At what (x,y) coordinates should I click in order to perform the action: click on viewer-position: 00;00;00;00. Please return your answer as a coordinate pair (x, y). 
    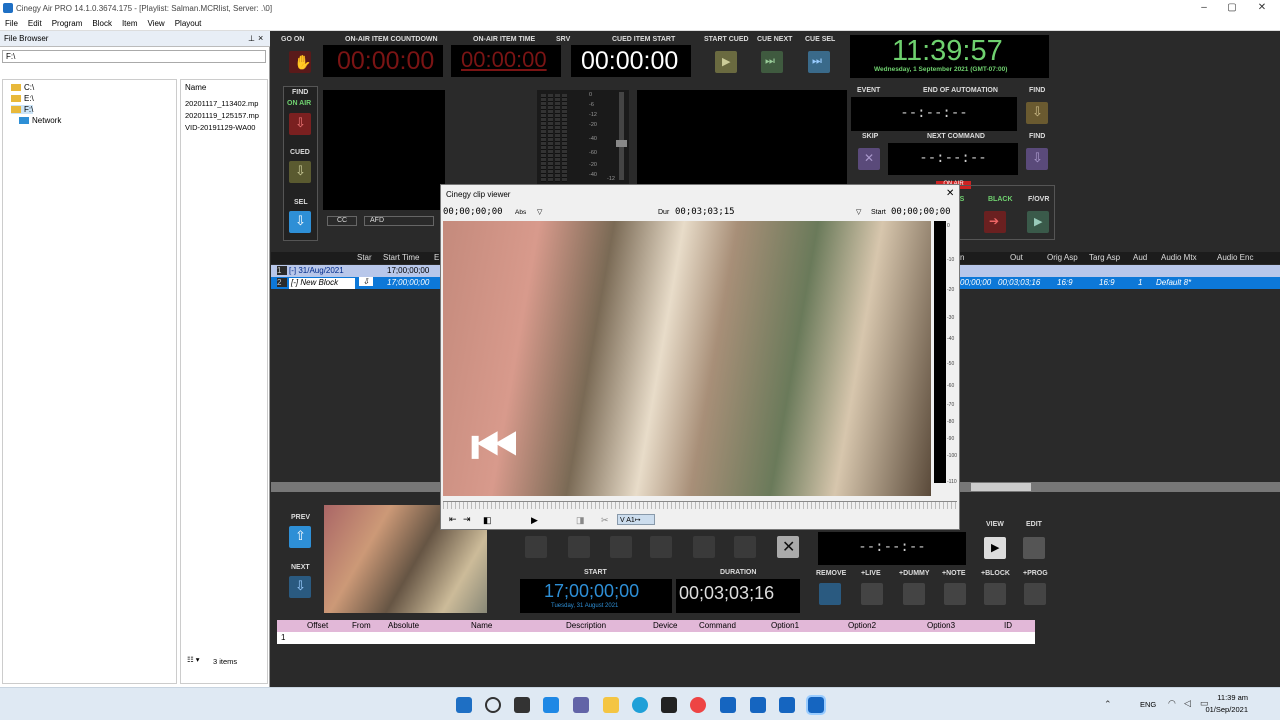
    Looking at the image, I should click on (473, 212).